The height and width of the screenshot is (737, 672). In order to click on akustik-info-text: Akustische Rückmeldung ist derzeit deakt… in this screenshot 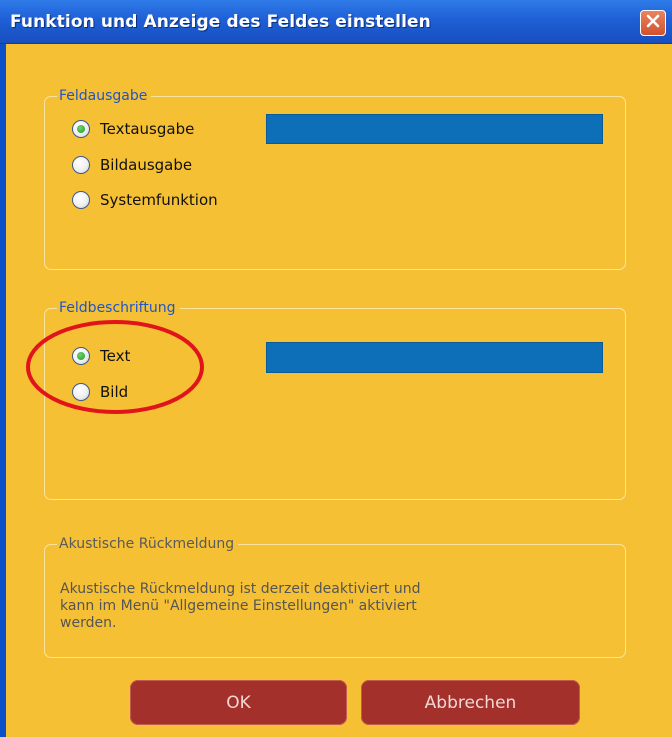, I will do `click(300, 606)`.